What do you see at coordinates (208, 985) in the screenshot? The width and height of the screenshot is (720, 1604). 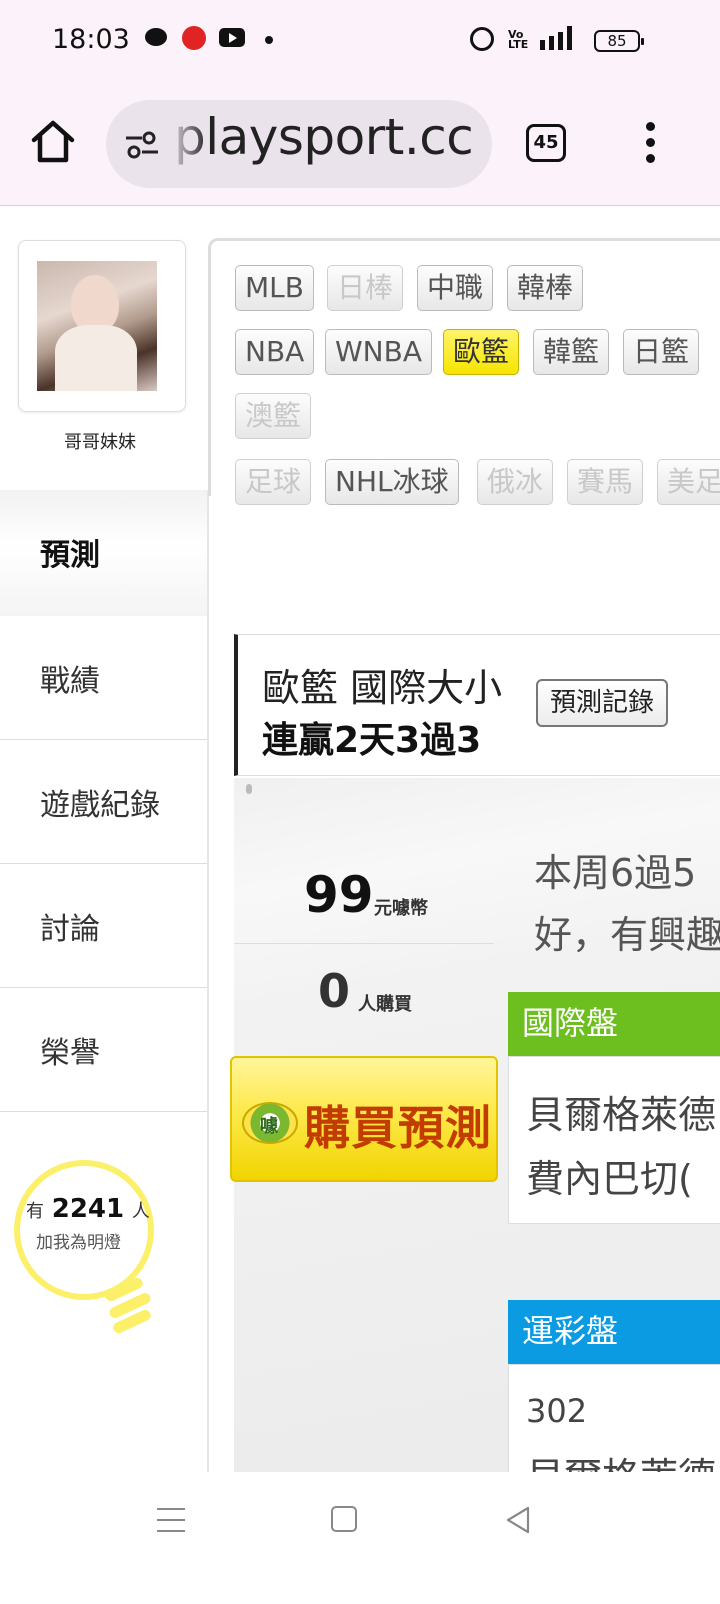 I see `left-column-divider` at bounding box center [208, 985].